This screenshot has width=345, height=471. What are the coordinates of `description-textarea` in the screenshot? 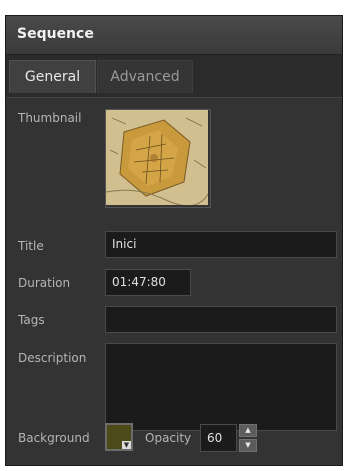 It's located at (221, 387).